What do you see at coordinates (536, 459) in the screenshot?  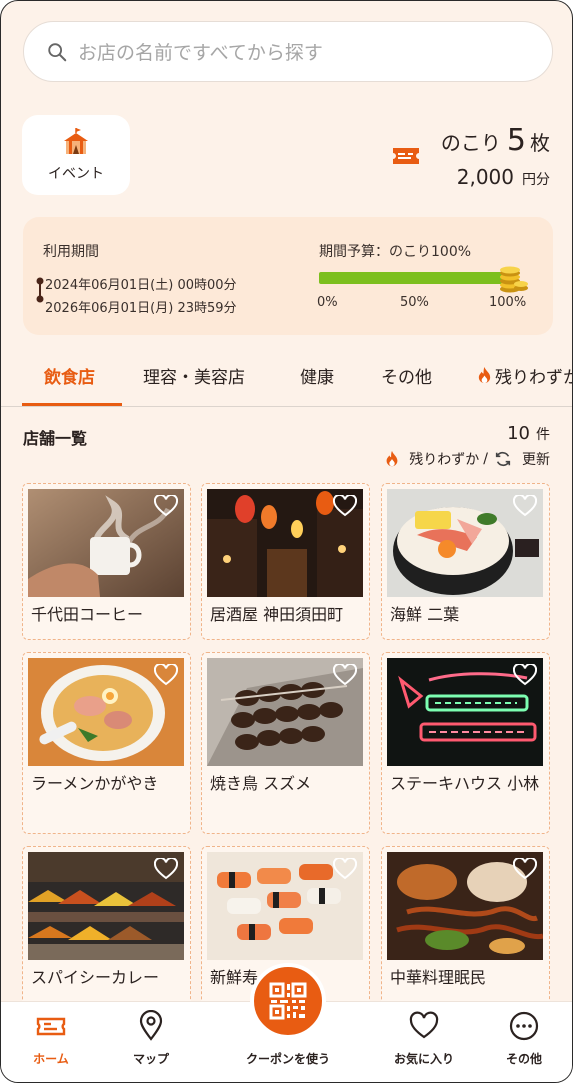 I see `refresh-button: 更新` at bounding box center [536, 459].